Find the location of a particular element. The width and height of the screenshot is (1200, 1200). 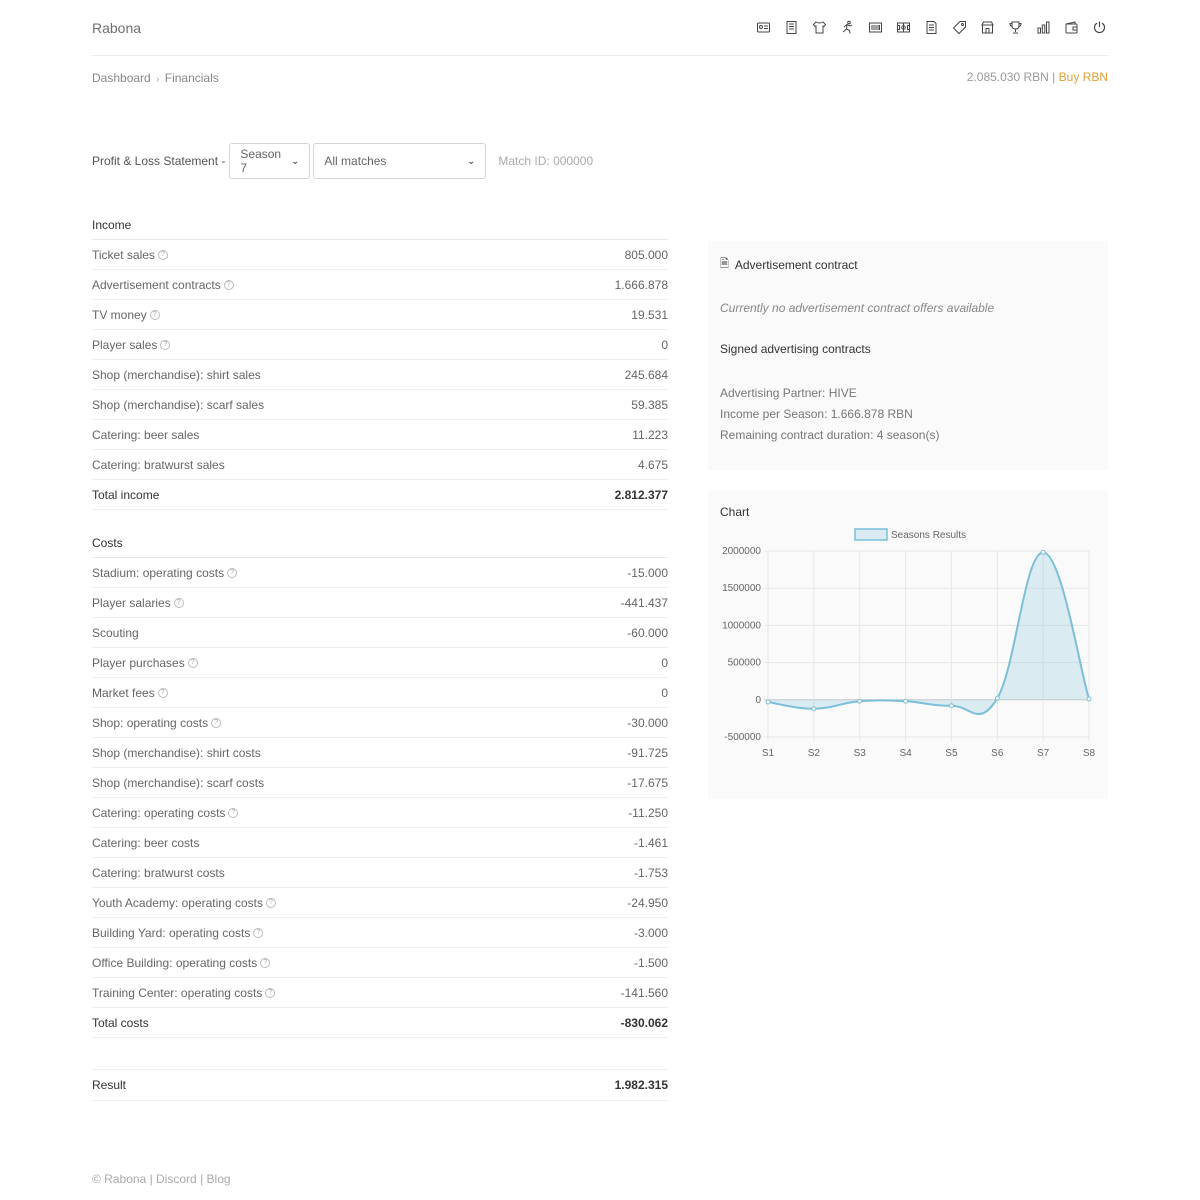

income-label: Shop (merchandise): scarf sales is located at coordinates (178, 405).